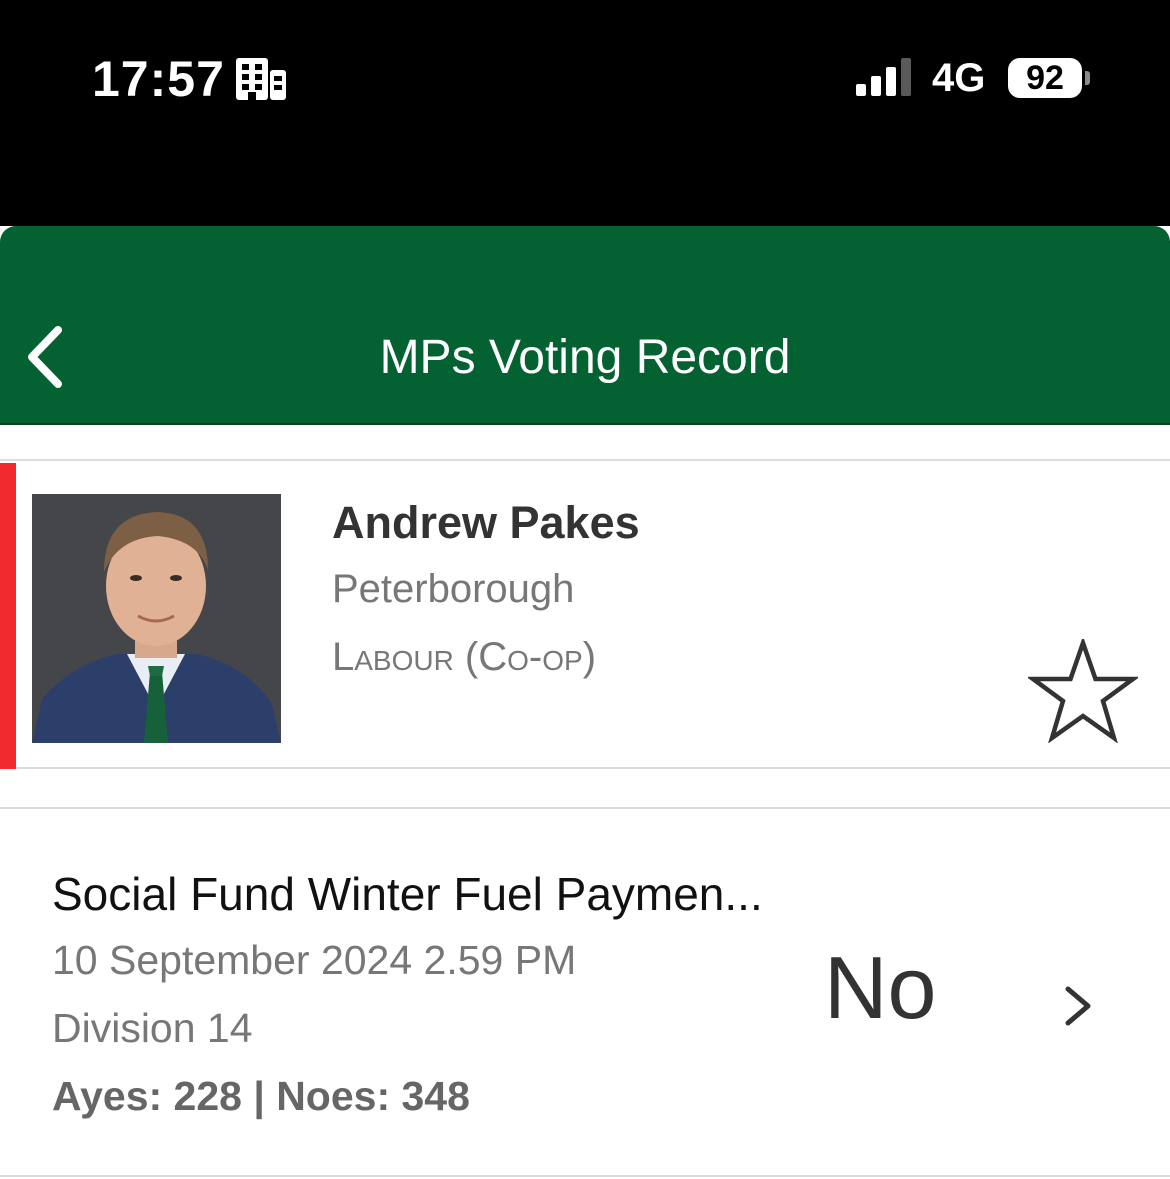  Describe the element at coordinates (156, 618) in the screenshot. I see `mp-photo` at that location.